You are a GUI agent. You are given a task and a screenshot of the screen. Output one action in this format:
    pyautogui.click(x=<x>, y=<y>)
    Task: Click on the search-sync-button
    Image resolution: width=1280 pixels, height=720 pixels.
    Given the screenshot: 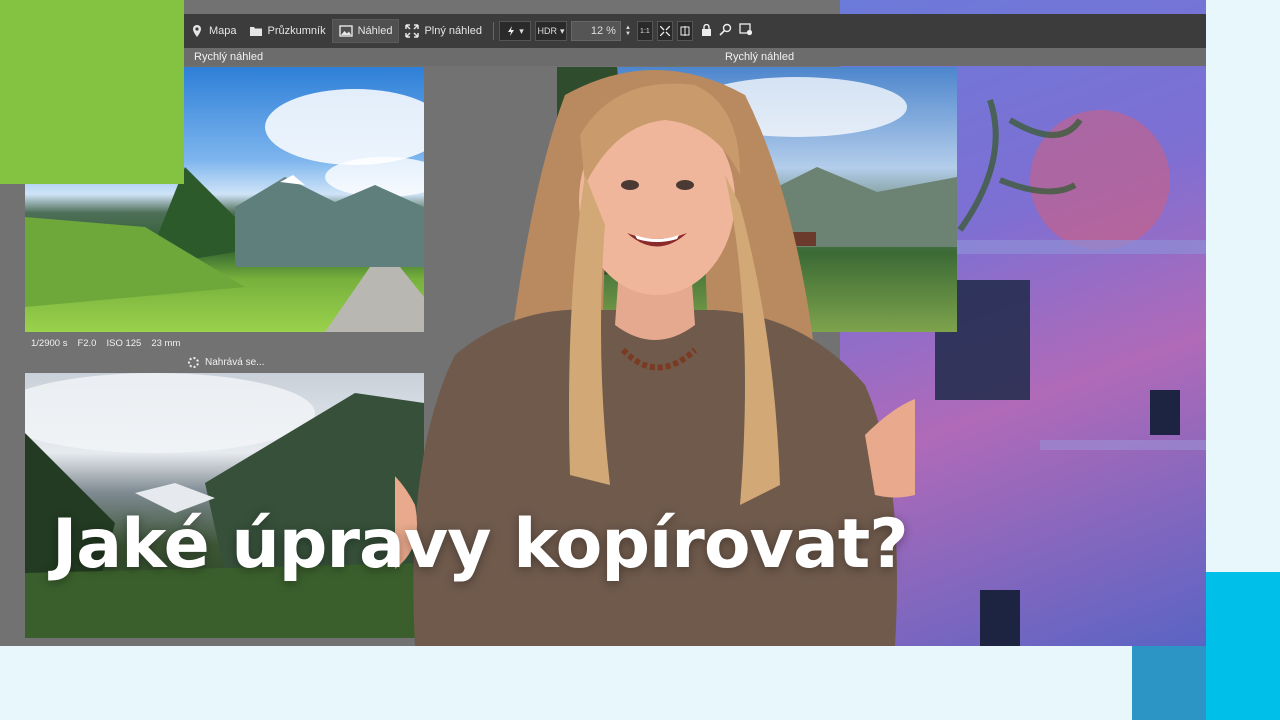 What is the action you would take?
    pyautogui.click(x=726, y=31)
    